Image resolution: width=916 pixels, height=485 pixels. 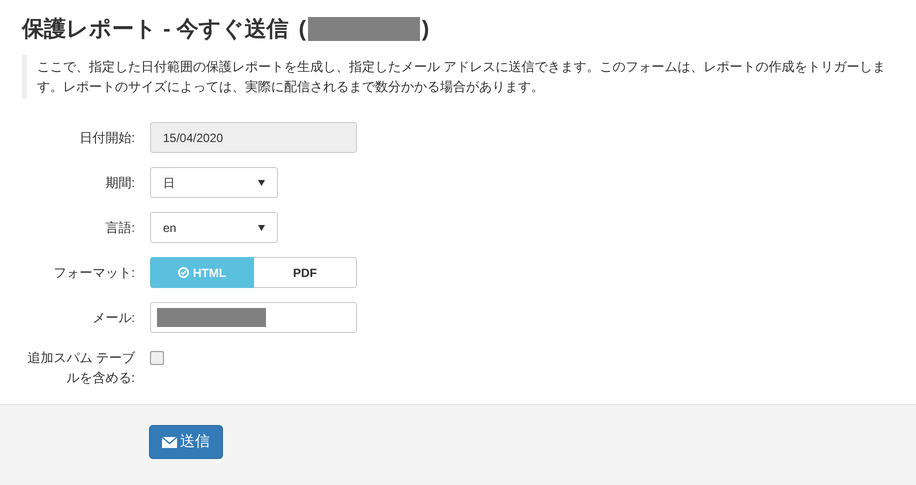 What do you see at coordinates (120, 183) in the screenshot?
I see `field-label: 期間:` at bounding box center [120, 183].